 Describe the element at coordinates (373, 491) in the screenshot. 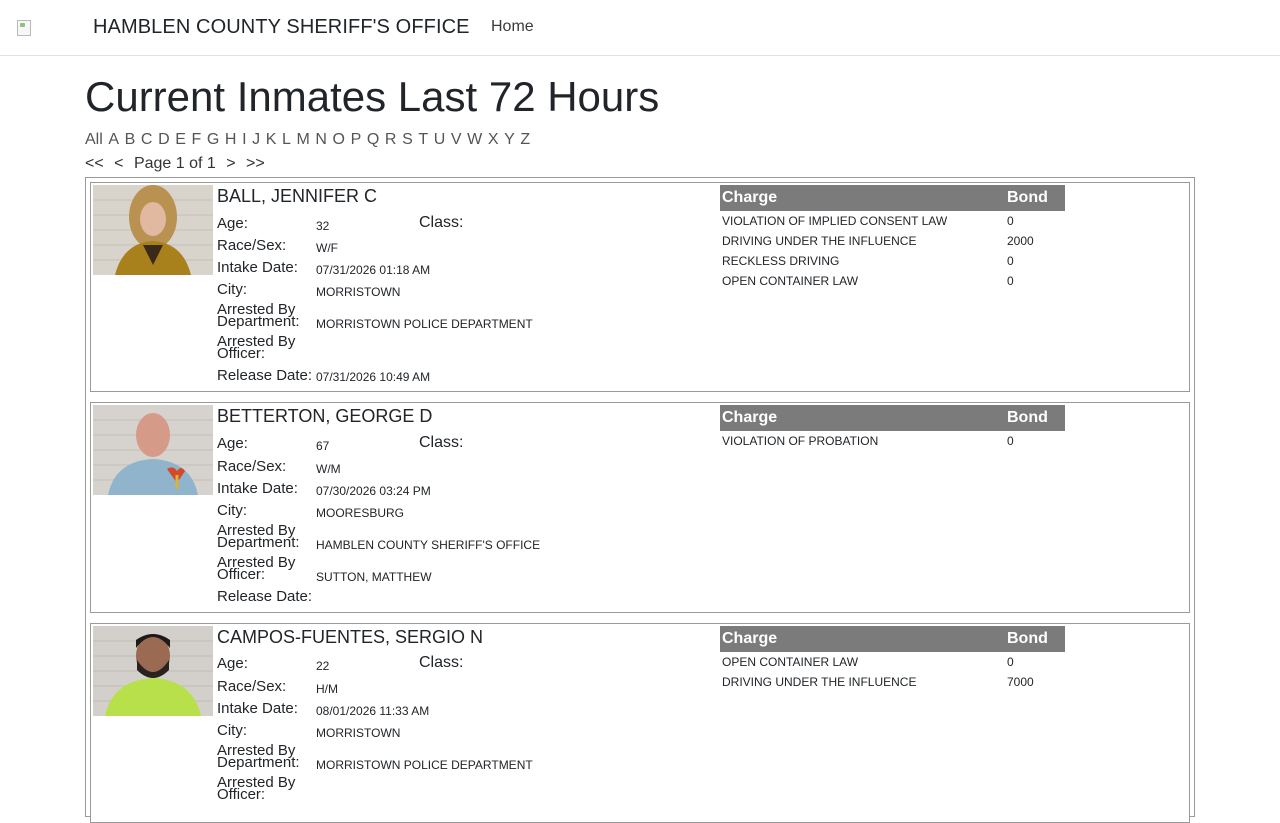

I see `intake-date-value: 07/30/2026 03:24 PM` at that location.